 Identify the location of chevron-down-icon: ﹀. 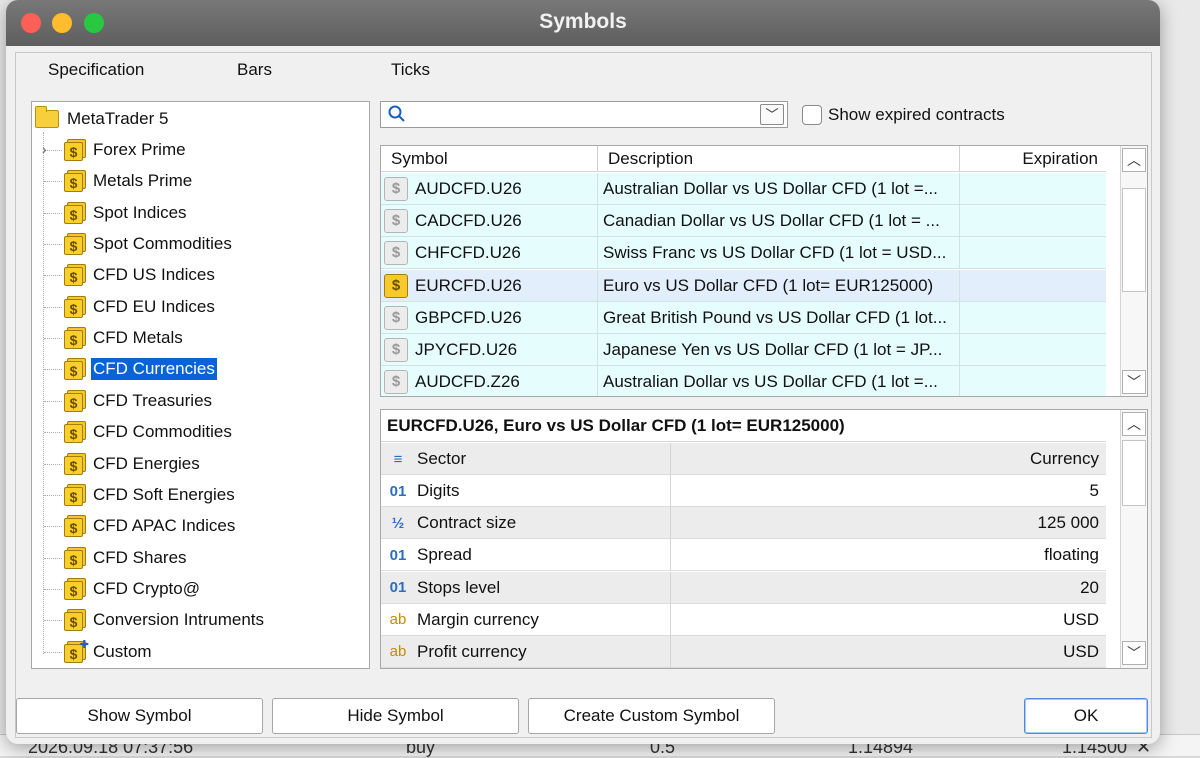
(772, 114).